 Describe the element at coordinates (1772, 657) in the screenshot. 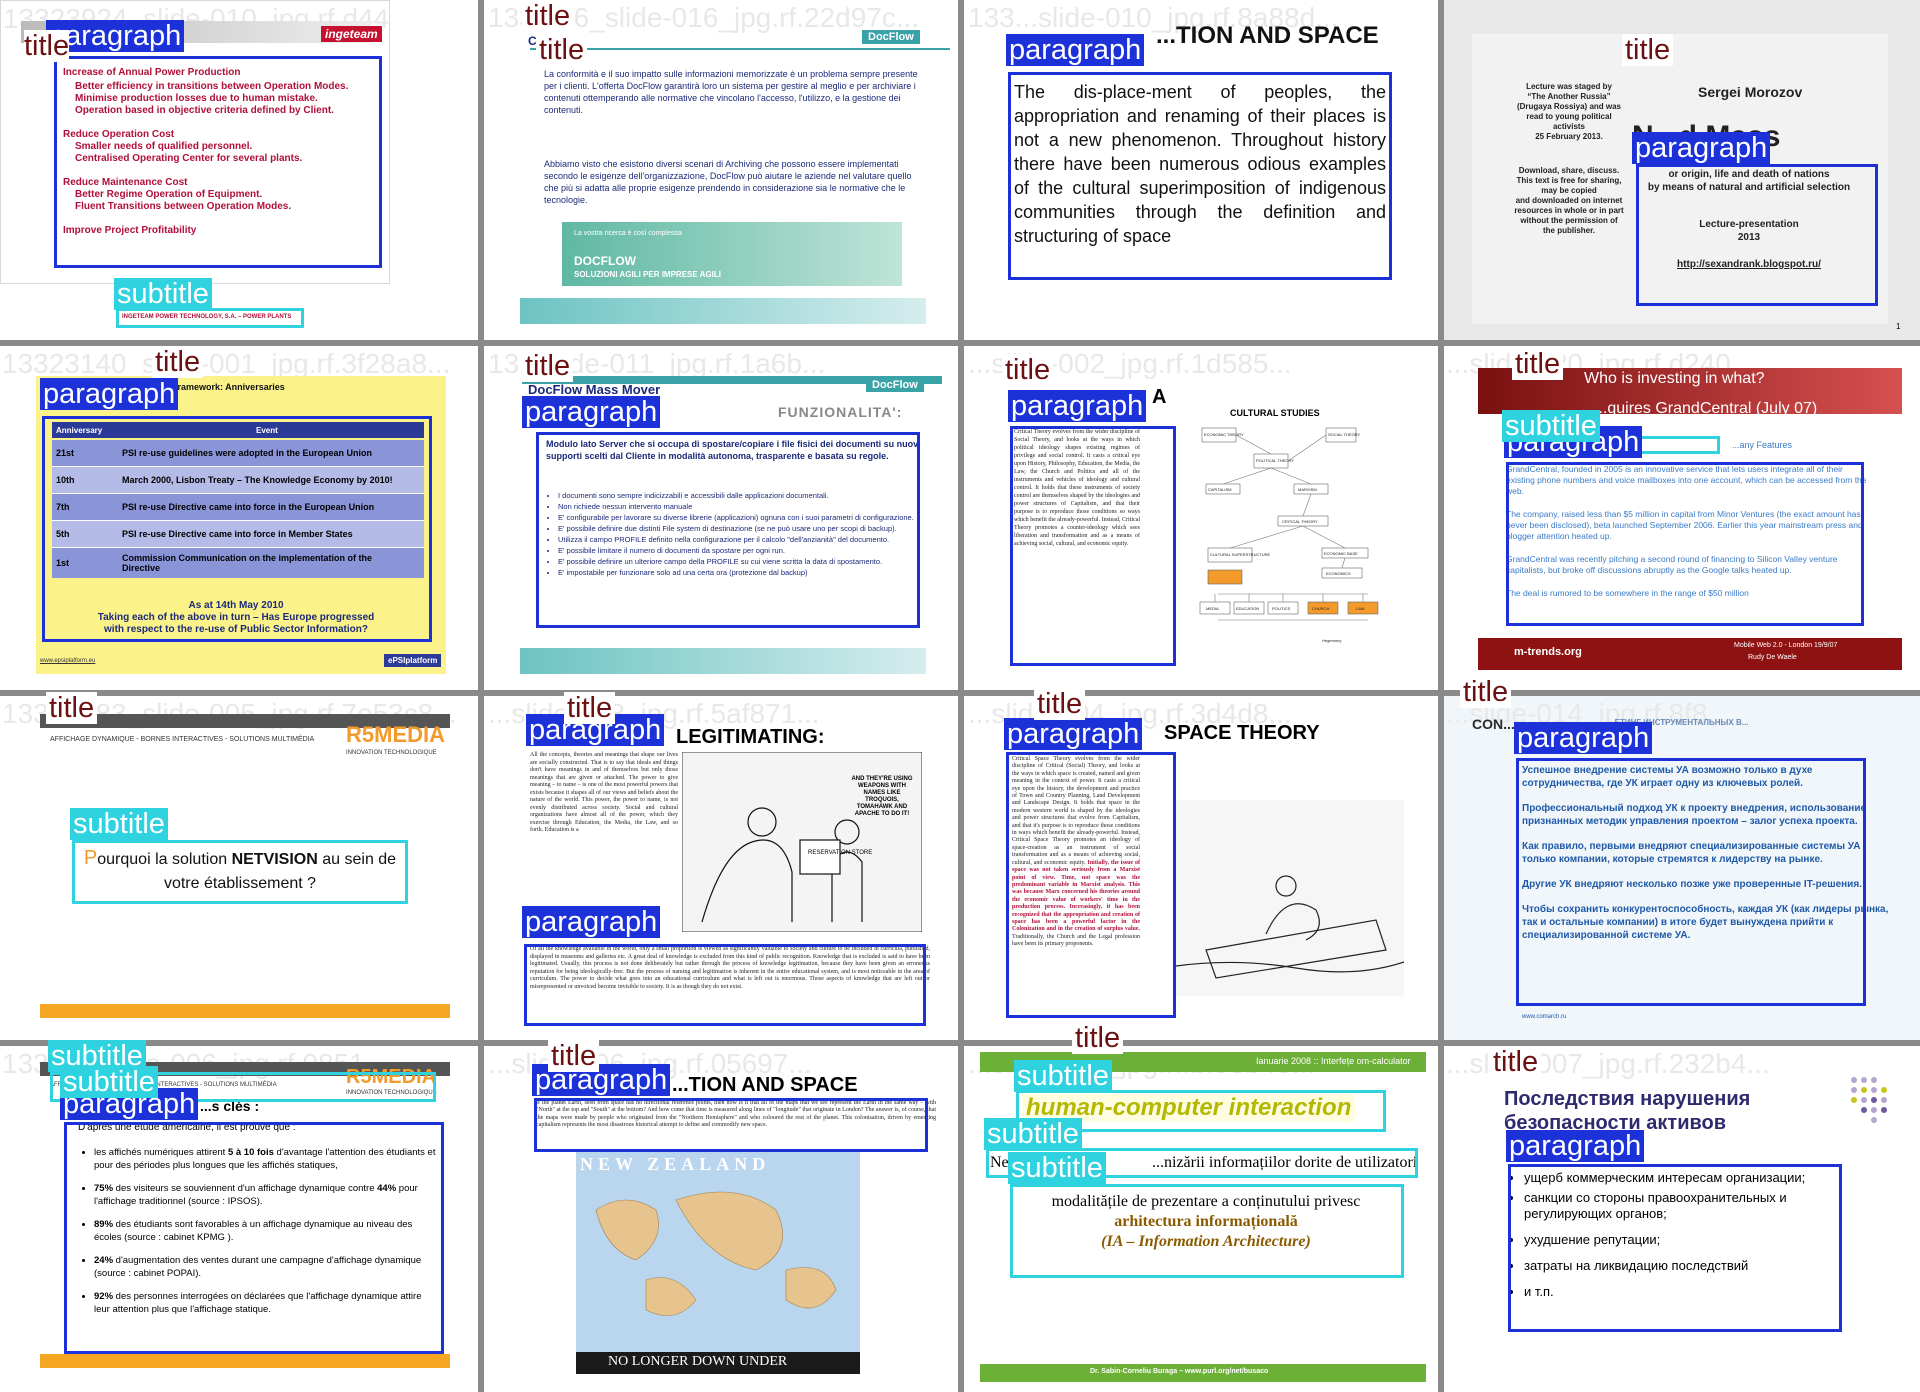

I see `footer-author: Rudy De Waele` at that location.